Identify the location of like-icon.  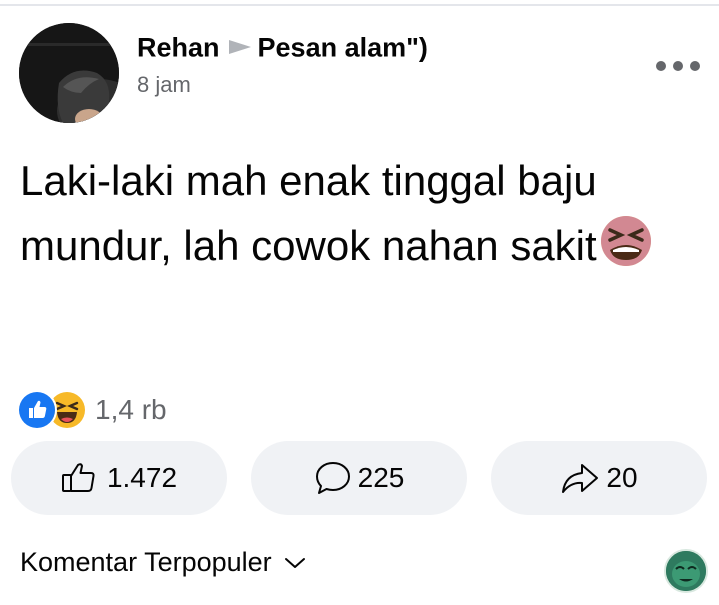
(37, 410).